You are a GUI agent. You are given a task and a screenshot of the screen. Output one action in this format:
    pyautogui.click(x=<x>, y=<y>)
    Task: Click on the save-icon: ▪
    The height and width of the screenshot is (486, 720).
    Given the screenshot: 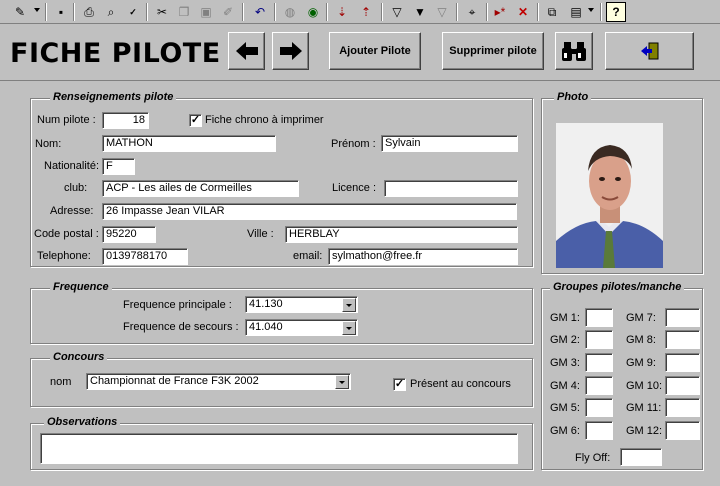 What is the action you would take?
    pyautogui.click(x=61, y=12)
    